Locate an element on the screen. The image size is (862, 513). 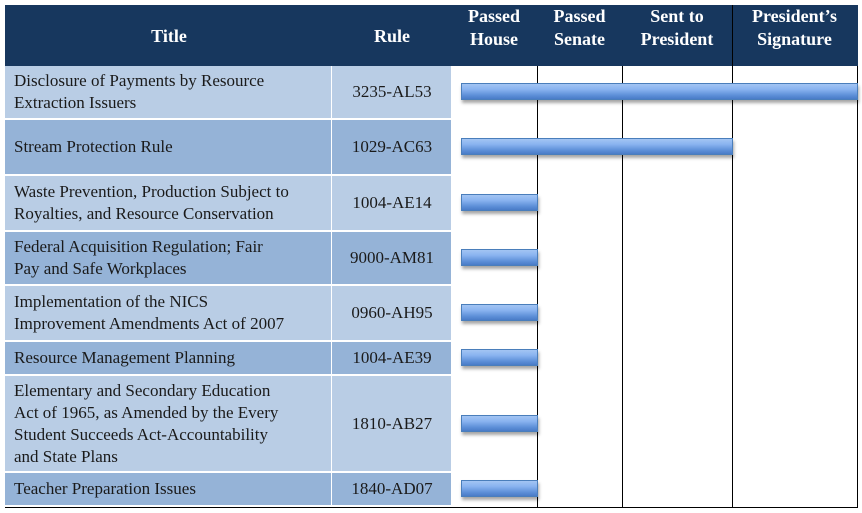
rule-title: Teacher Preparation Issues is located at coordinates (168, 489).